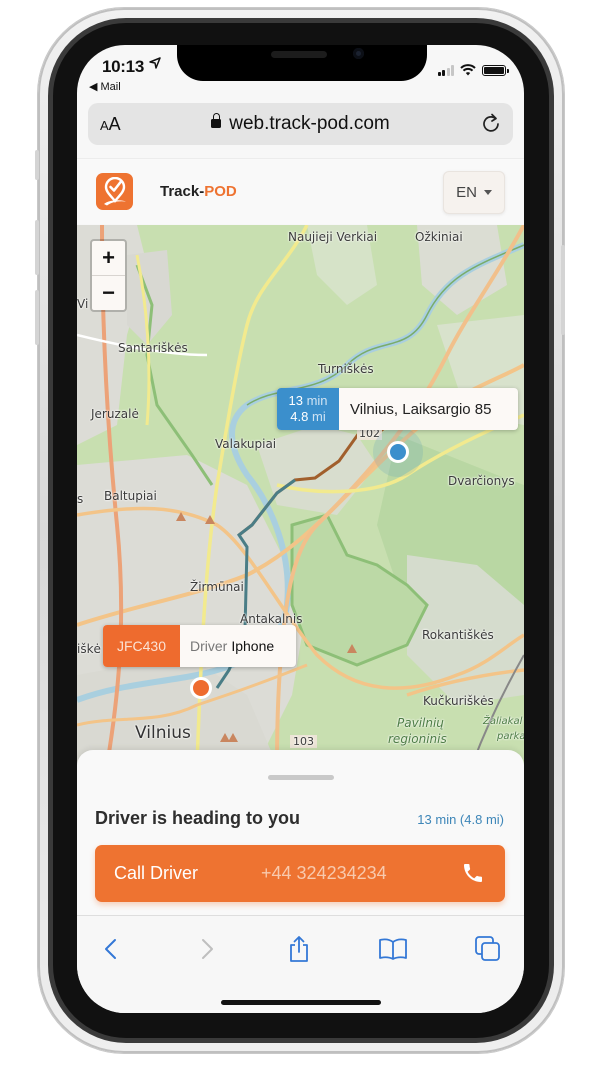 The height and width of the screenshot is (1067, 600). I want to click on driver-popup: JFC430 Driver Iphone, so click(199, 646).